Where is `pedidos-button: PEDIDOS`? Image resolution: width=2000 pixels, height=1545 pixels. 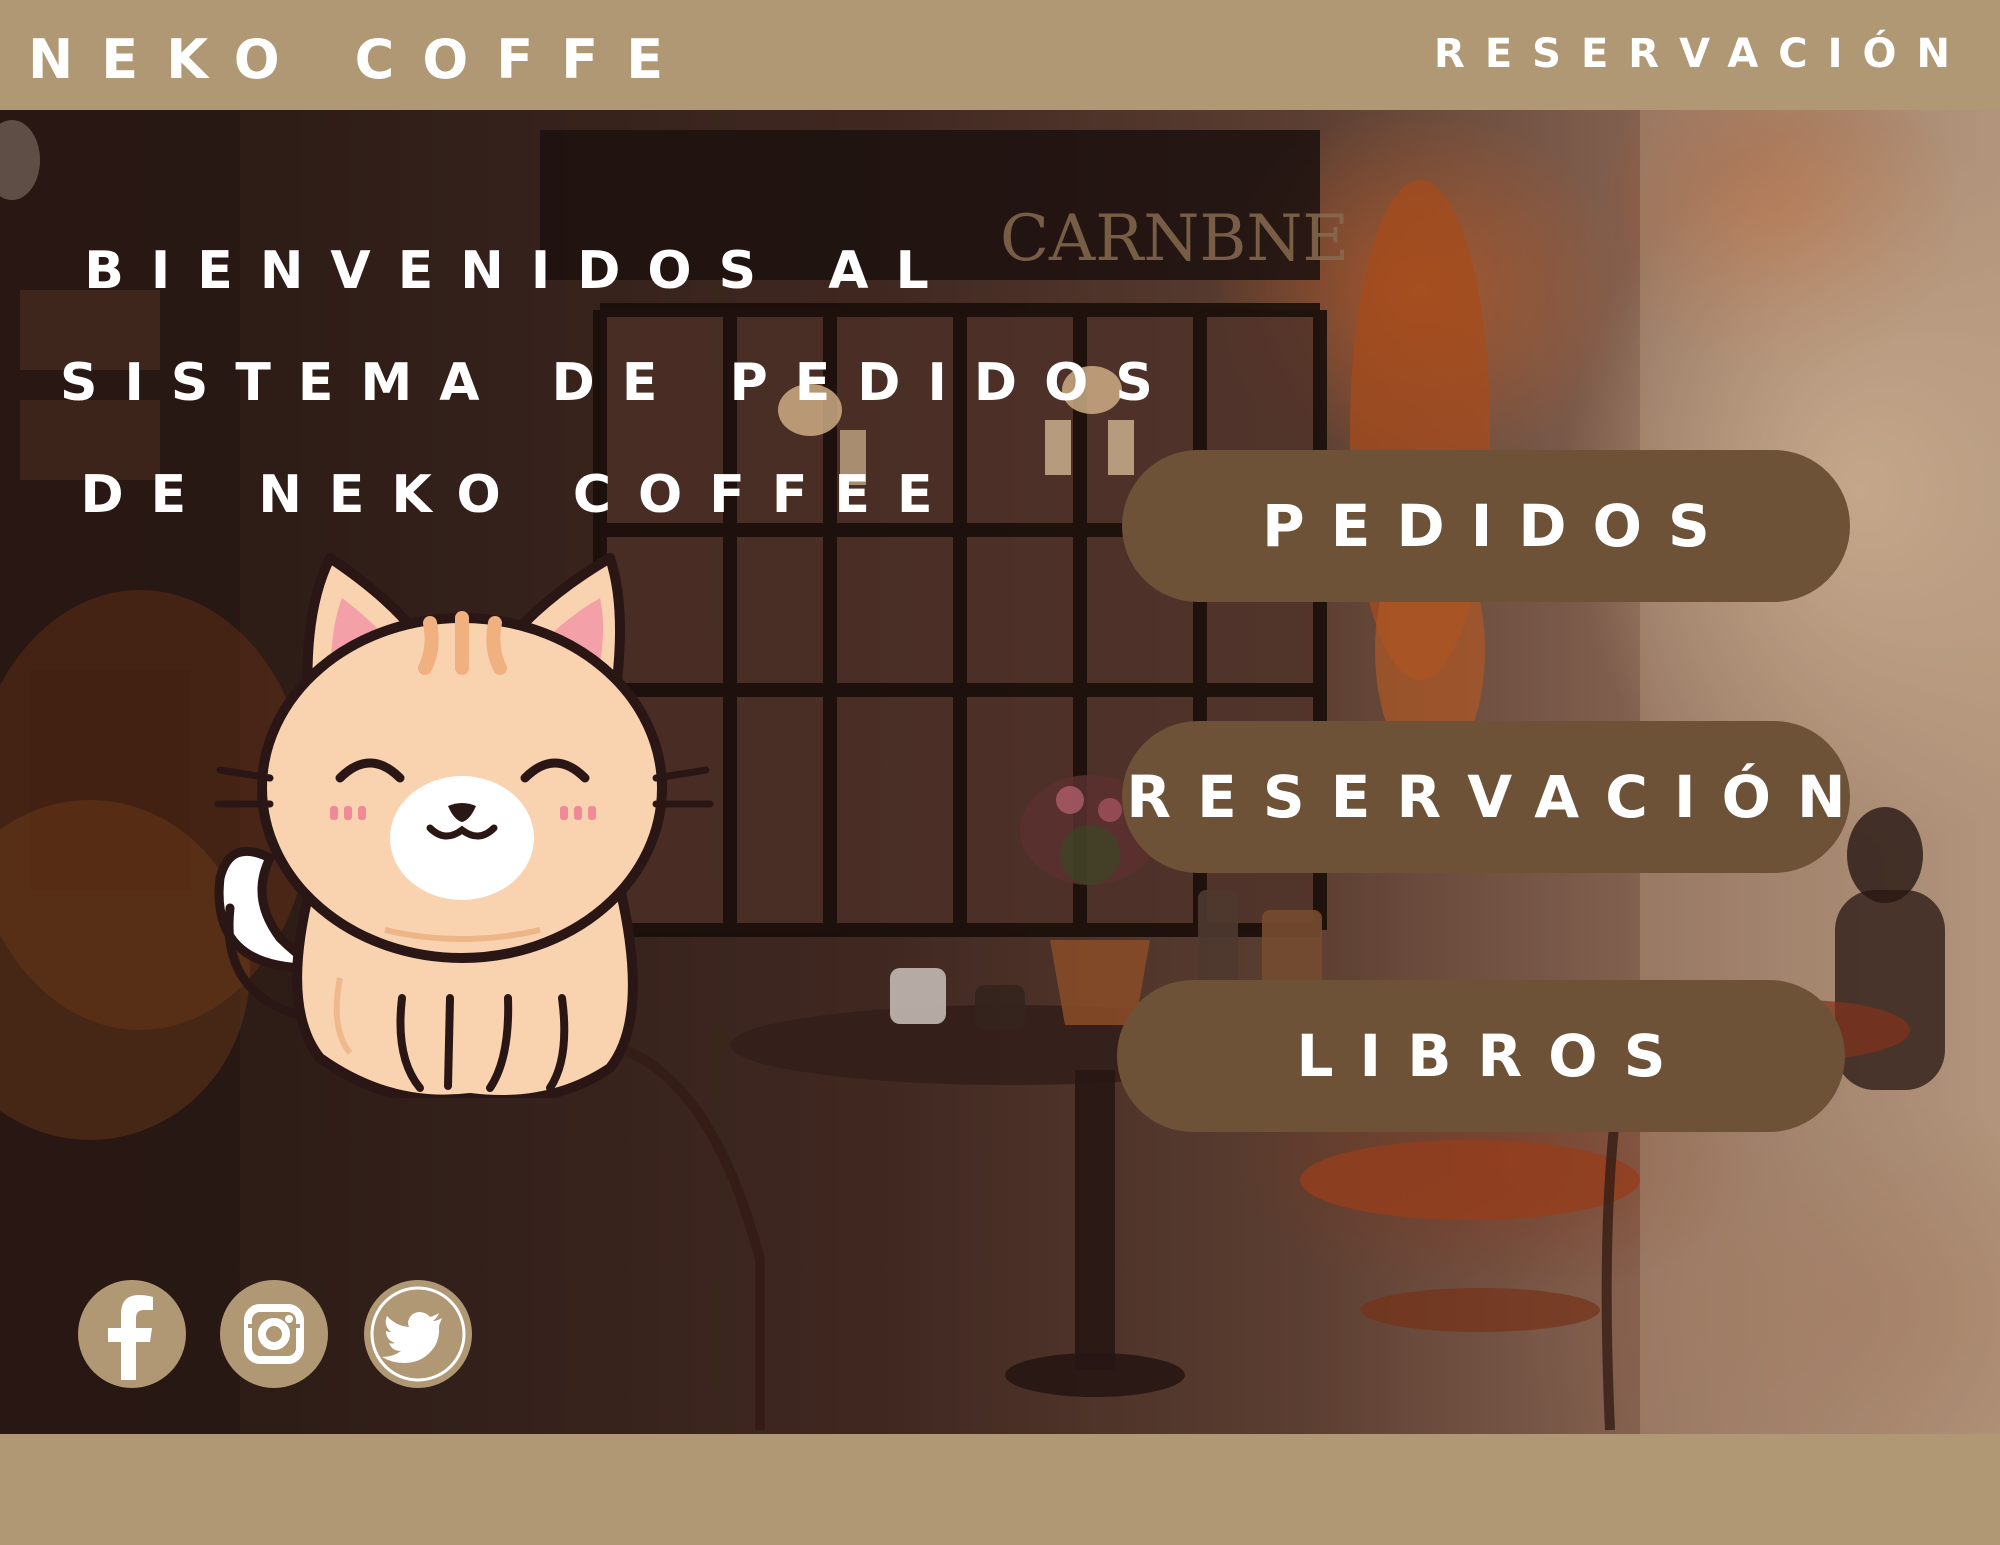
pedidos-button: PEDIDOS is located at coordinates (1486, 526).